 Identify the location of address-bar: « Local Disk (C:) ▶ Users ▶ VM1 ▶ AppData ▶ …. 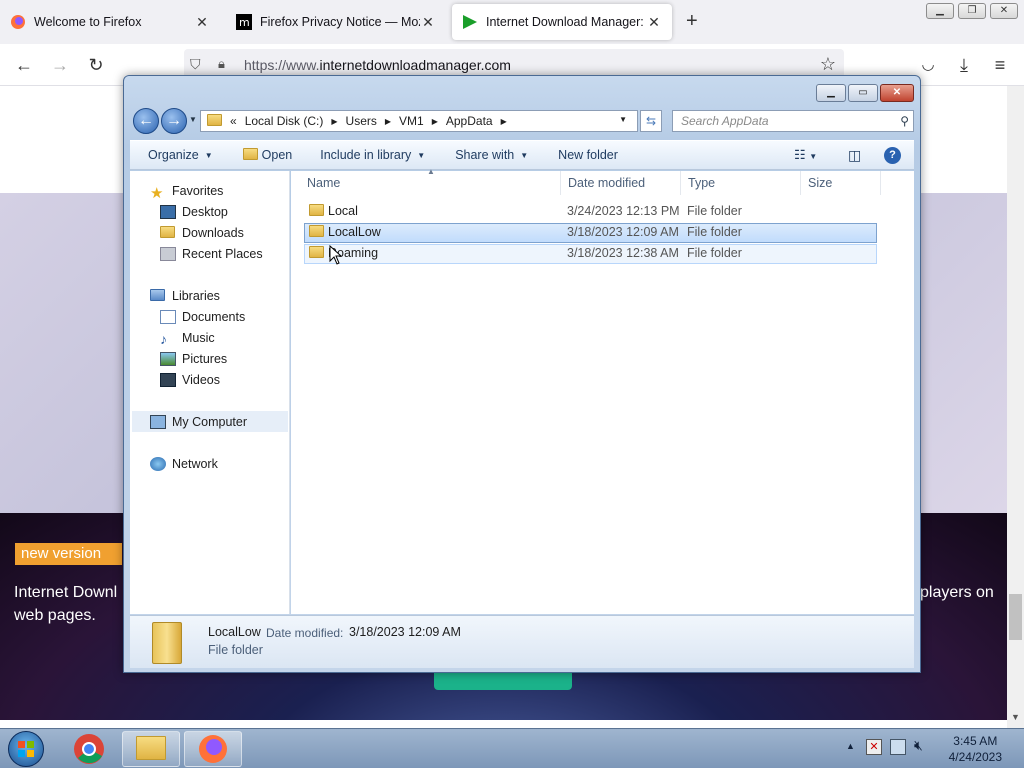
(419, 121).